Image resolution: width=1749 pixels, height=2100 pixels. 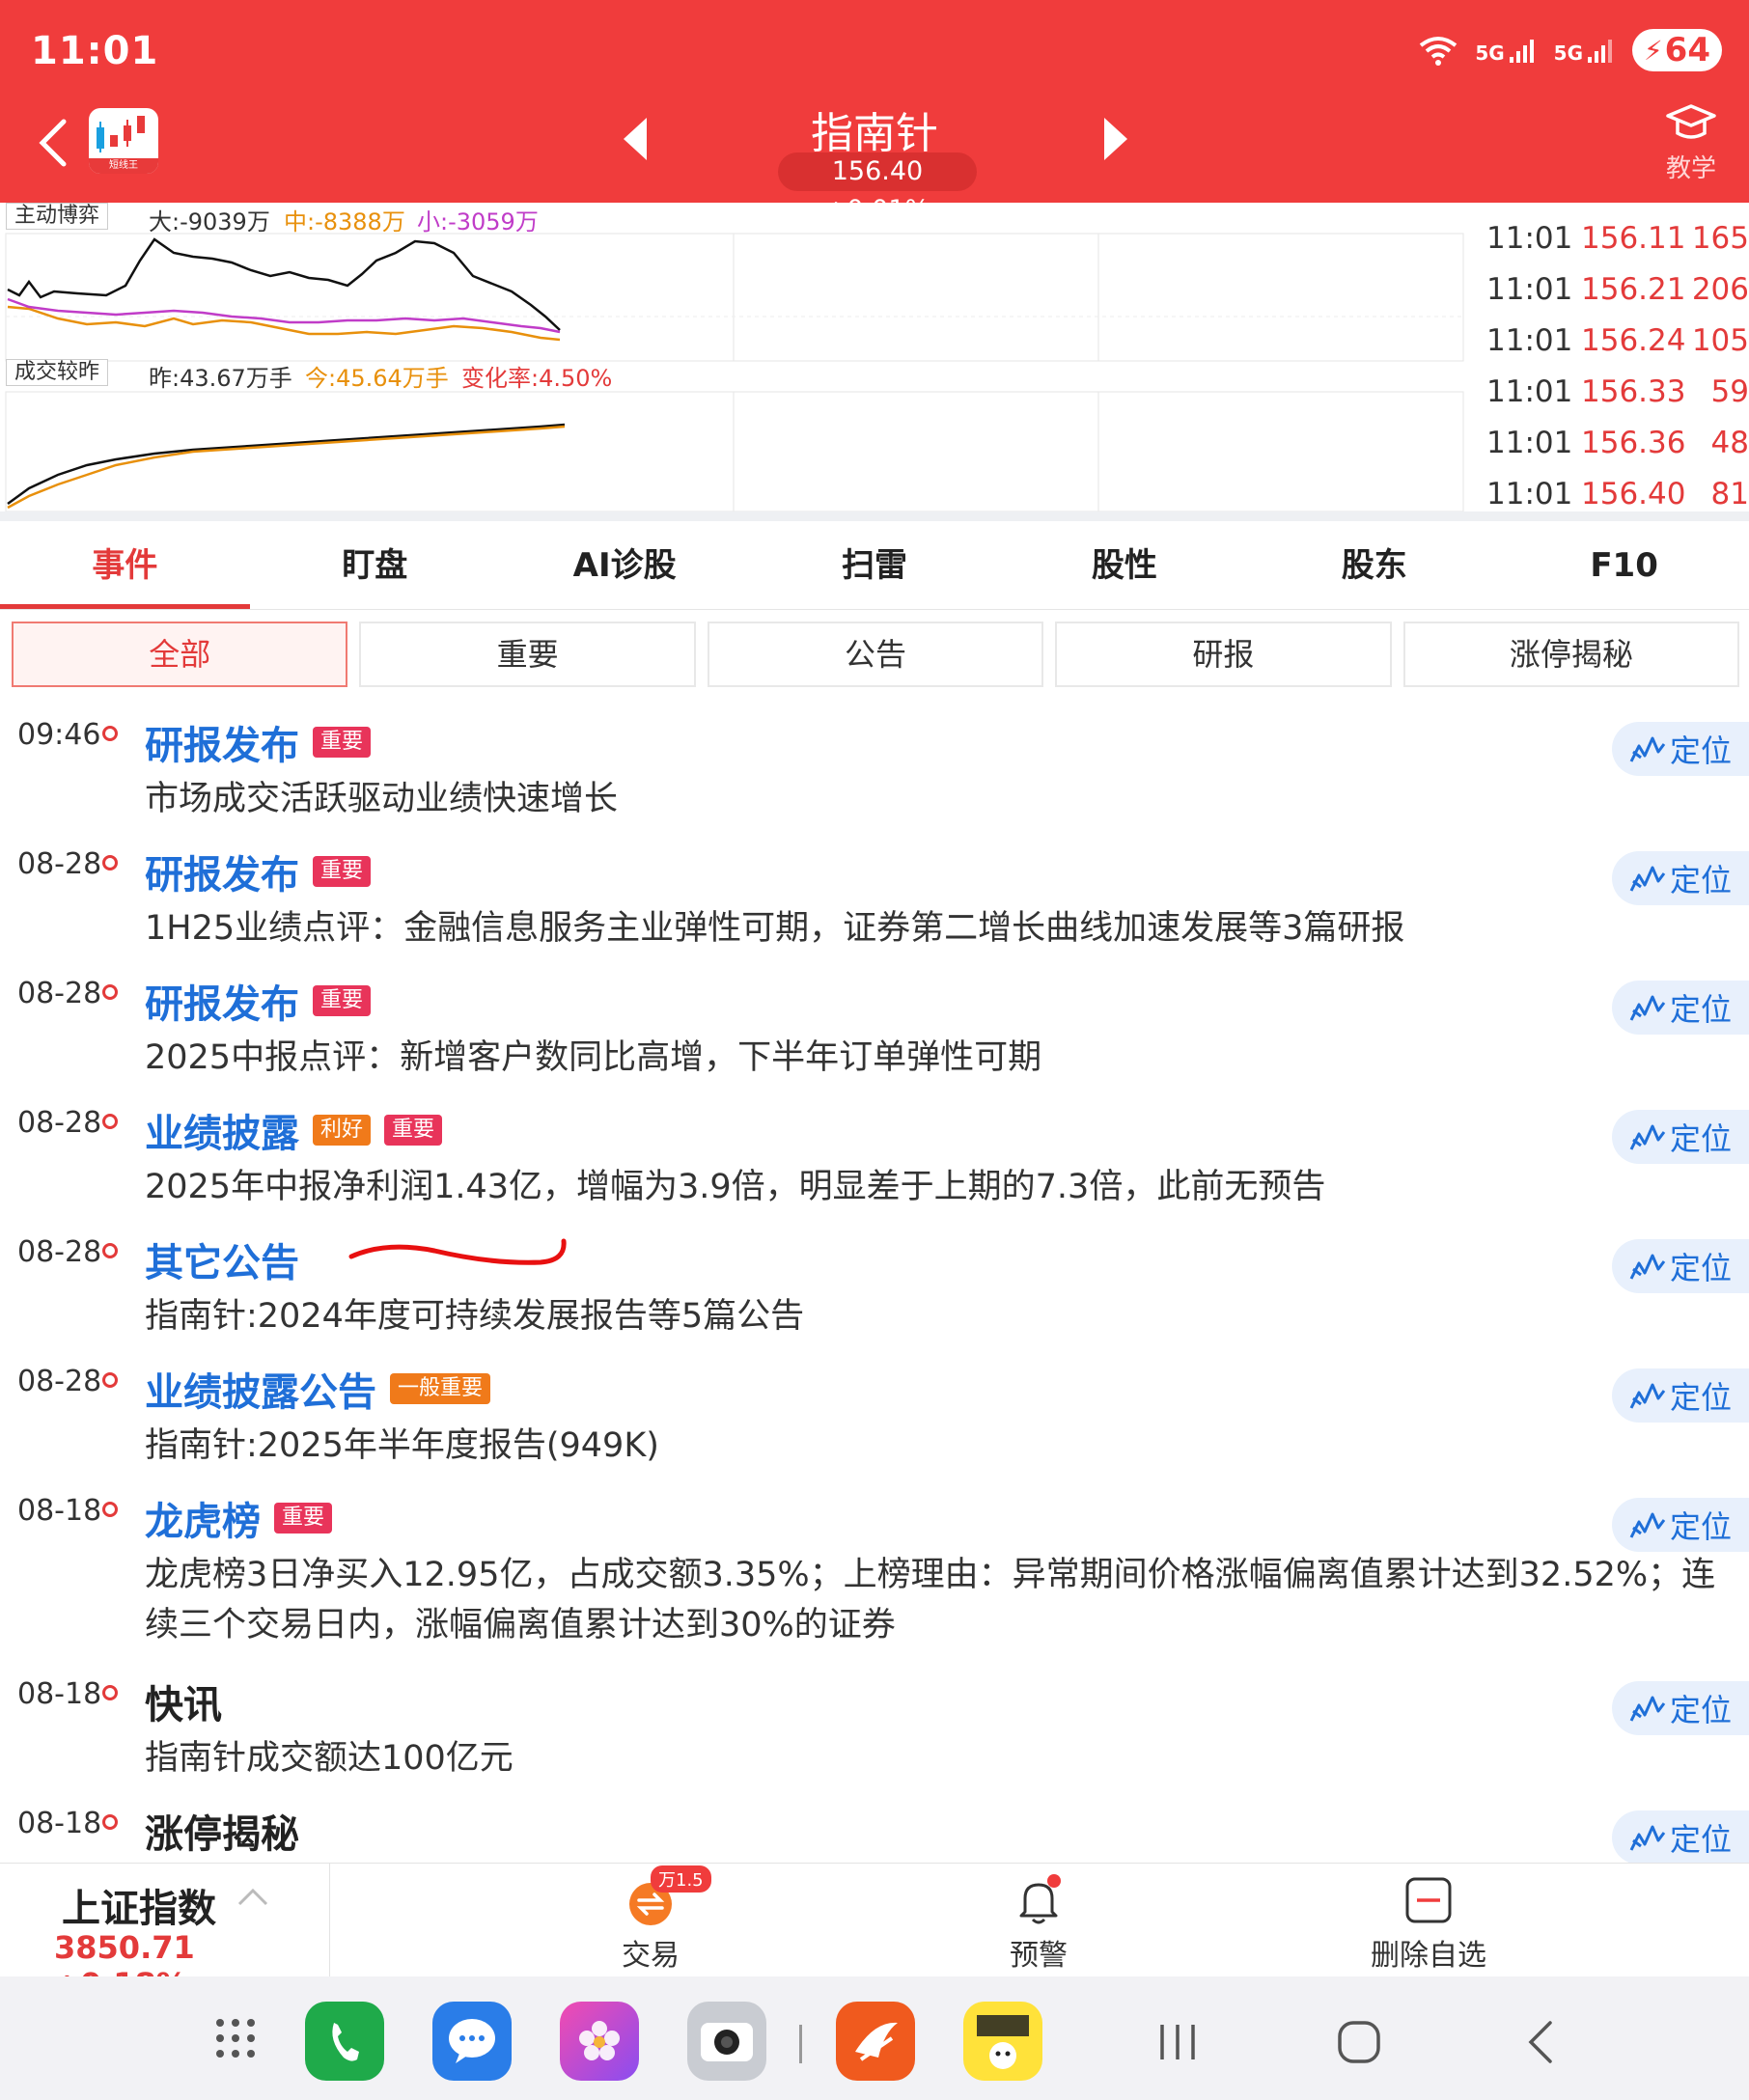 I want to click on event-date: 08-28, so click(x=60, y=993).